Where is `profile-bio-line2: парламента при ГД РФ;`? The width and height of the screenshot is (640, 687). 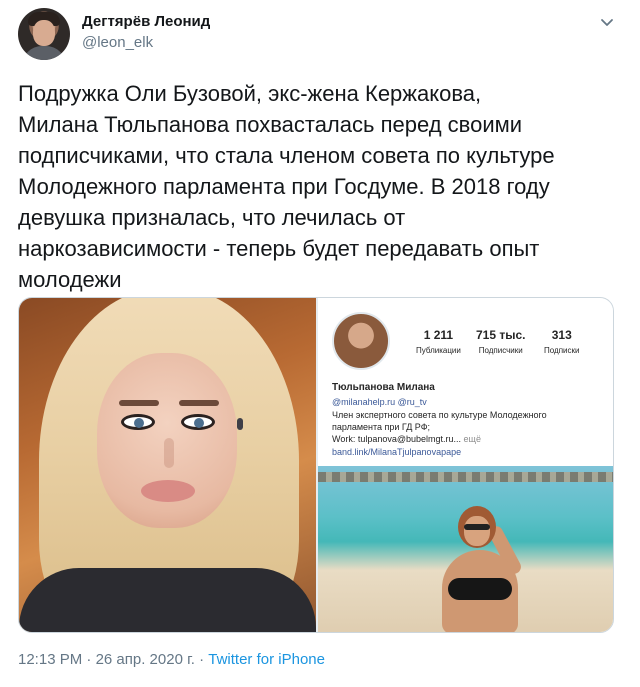
profile-bio-line2: парламента при ГД РФ; is located at coordinates (381, 427).